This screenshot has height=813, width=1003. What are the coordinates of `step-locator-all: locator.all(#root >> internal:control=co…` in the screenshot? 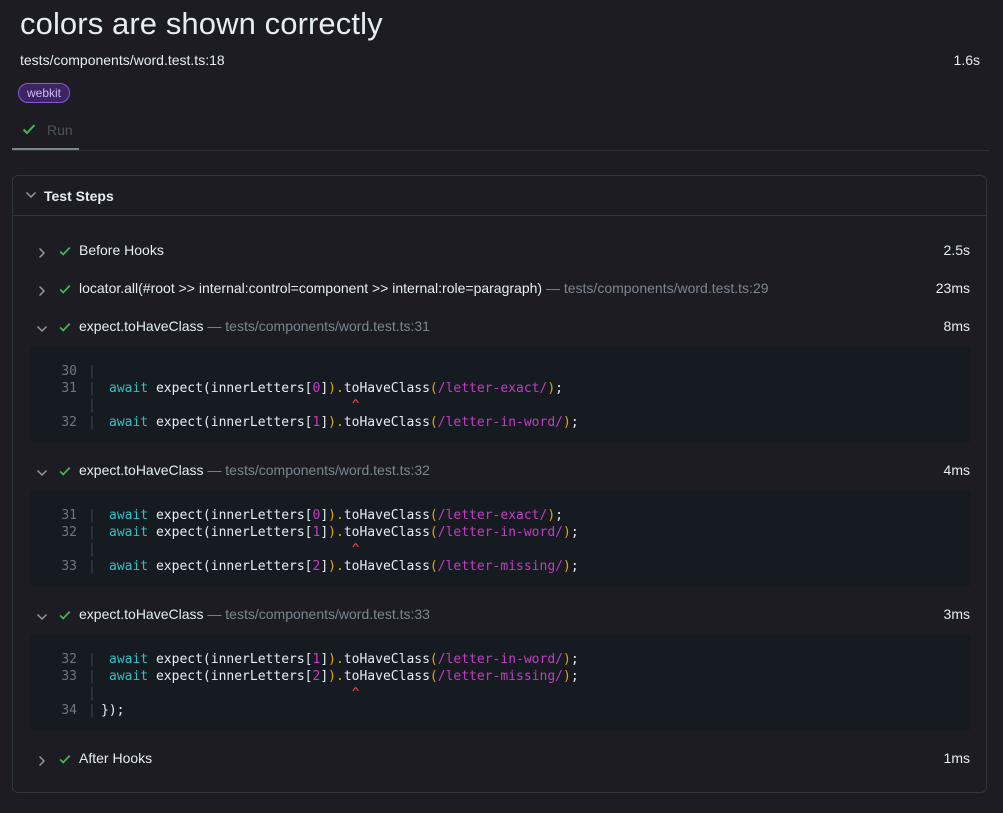 It's located at (501, 289).